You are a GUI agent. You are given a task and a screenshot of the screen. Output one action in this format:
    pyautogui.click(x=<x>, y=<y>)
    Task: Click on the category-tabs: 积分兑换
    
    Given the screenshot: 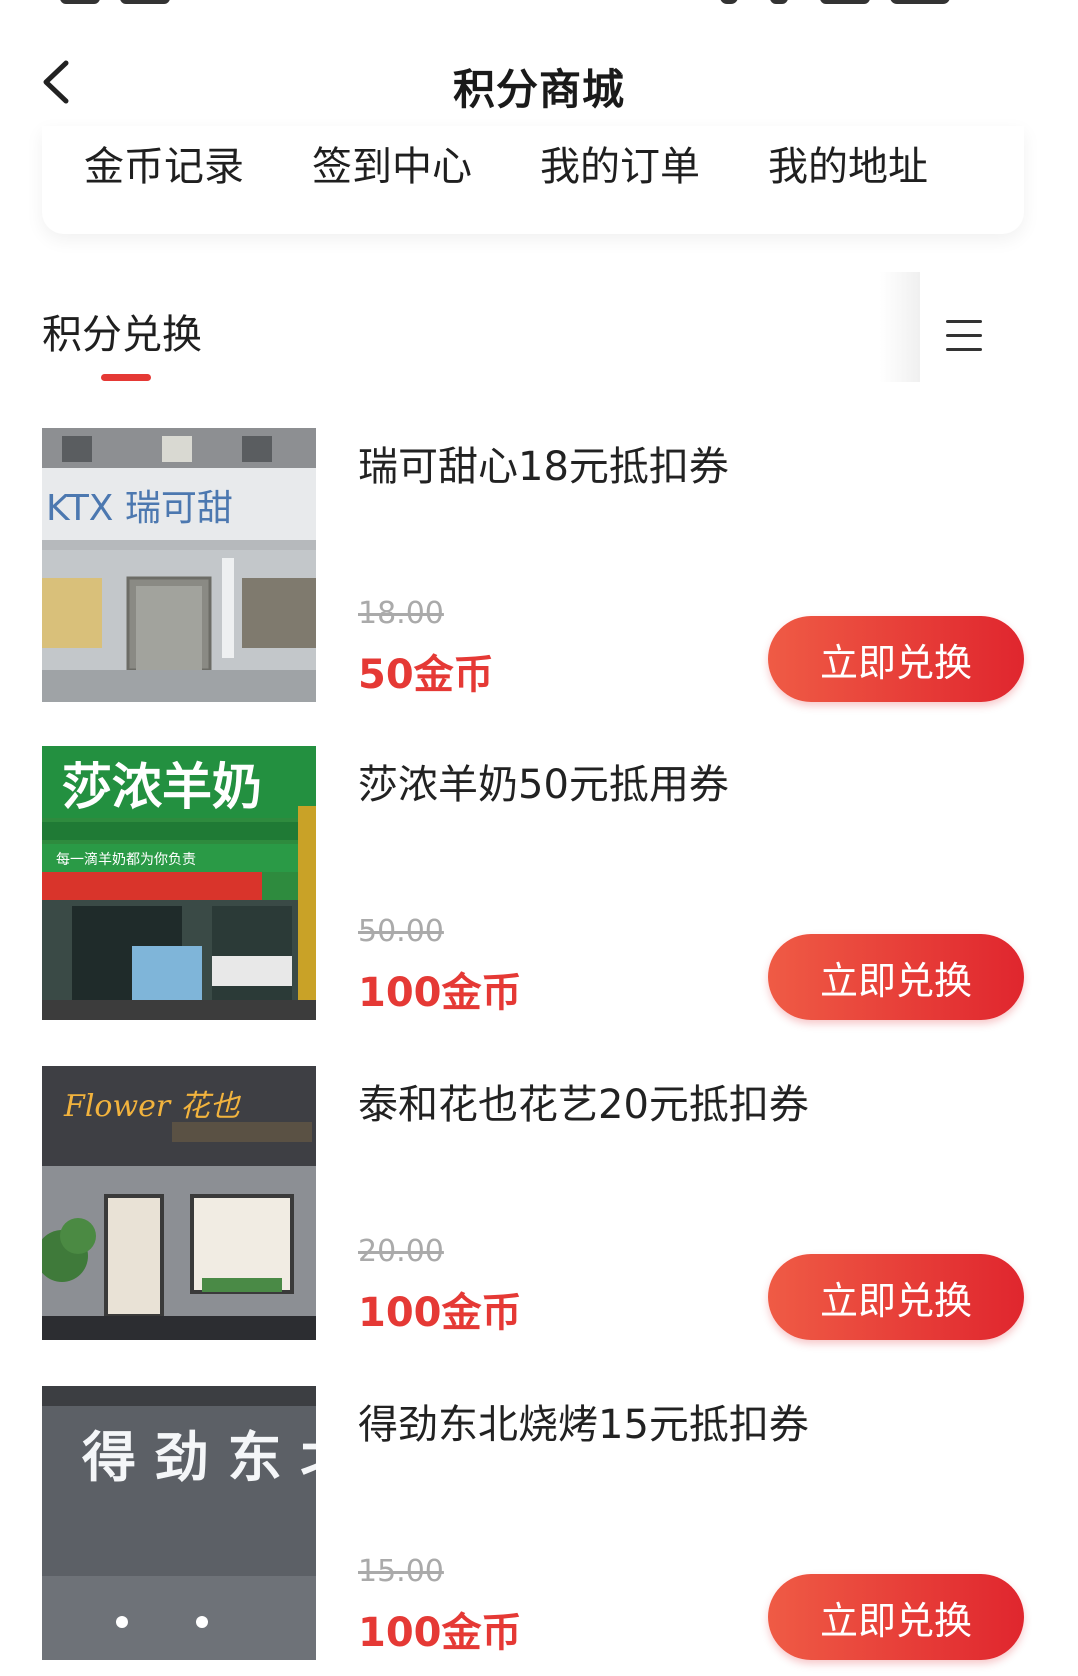 What is the action you would take?
    pyautogui.click(x=539, y=332)
    